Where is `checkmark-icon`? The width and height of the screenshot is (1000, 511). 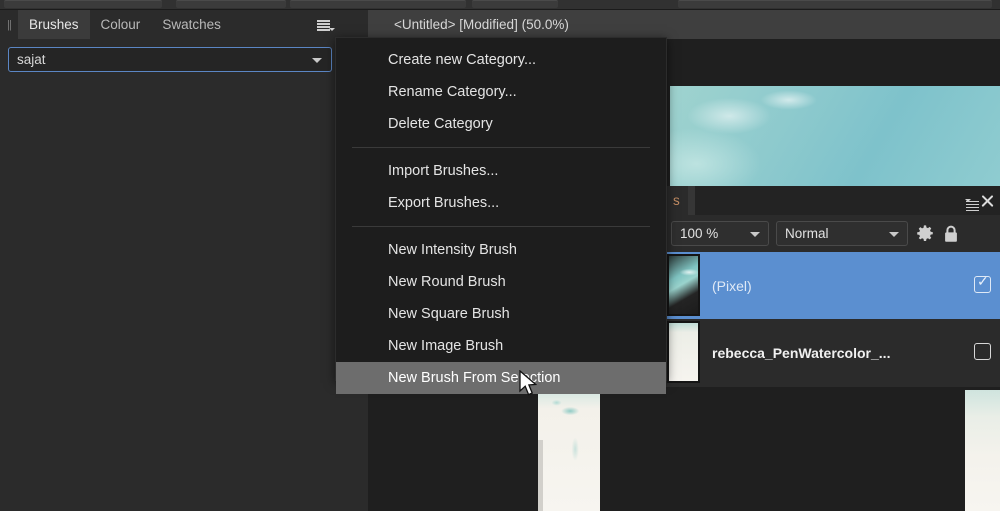 checkmark-icon is located at coordinates (983, 348).